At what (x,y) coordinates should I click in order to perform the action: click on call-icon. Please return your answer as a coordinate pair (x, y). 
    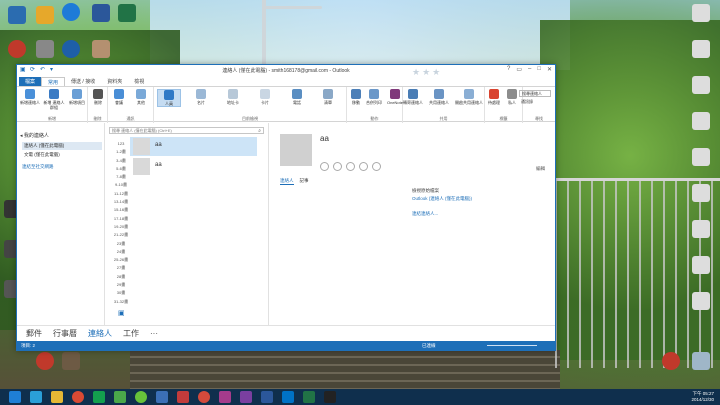
    Looking at the image, I should click on (337, 166).